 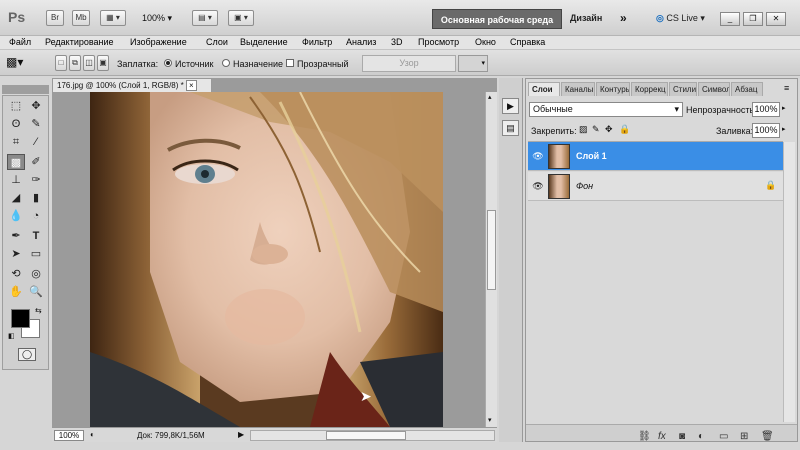 I want to click on dodge-tool-icon: ◔, so click(x=36, y=216).